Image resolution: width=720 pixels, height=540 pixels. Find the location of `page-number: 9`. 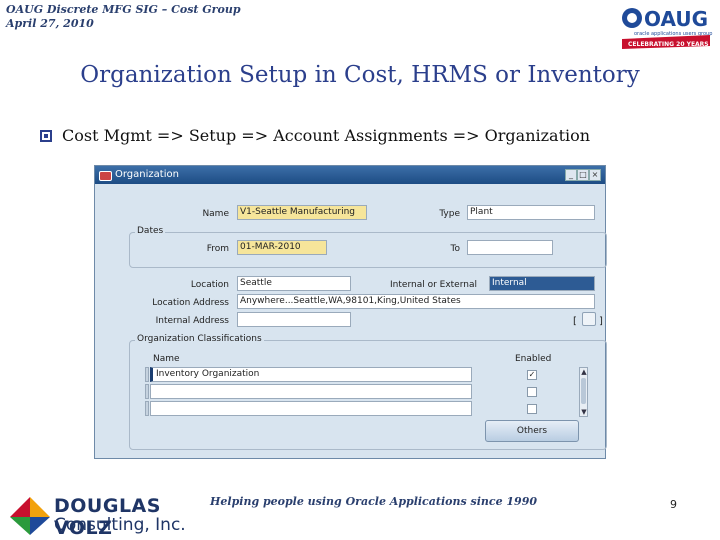

page-number: 9 is located at coordinates (673, 504).